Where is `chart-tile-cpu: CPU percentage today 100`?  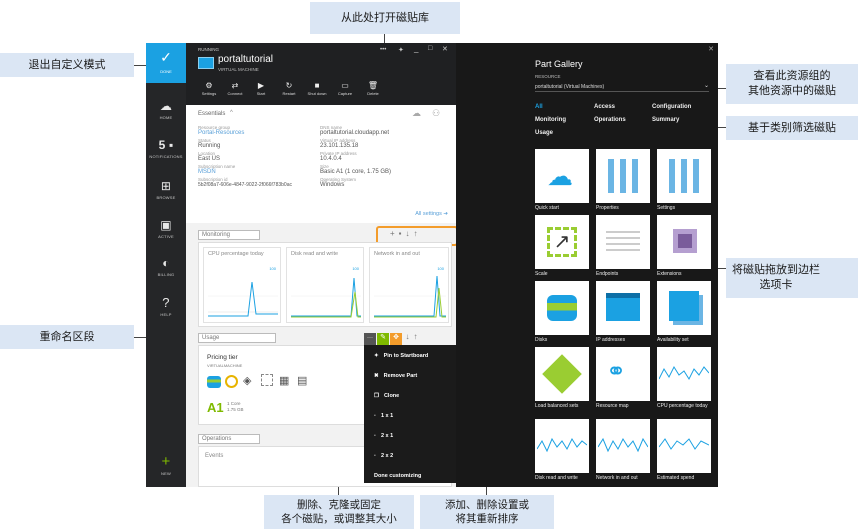
chart-tile-cpu: CPU percentage today 100 is located at coordinates (242, 285).